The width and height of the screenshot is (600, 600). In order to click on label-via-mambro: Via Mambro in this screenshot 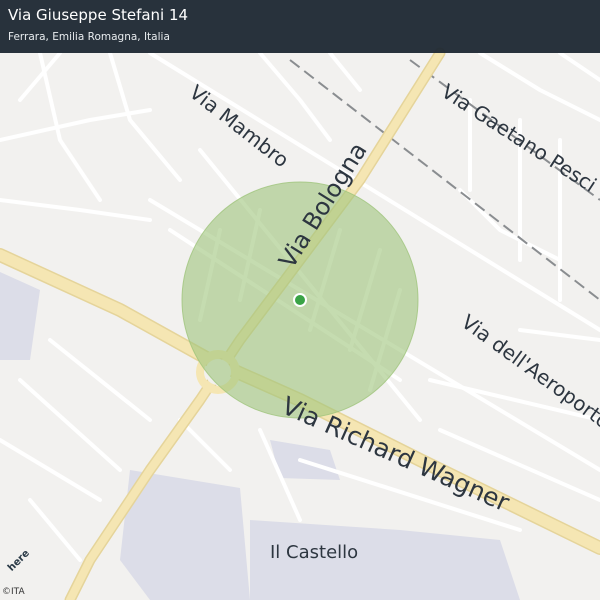, I will do `click(239, 126)`.